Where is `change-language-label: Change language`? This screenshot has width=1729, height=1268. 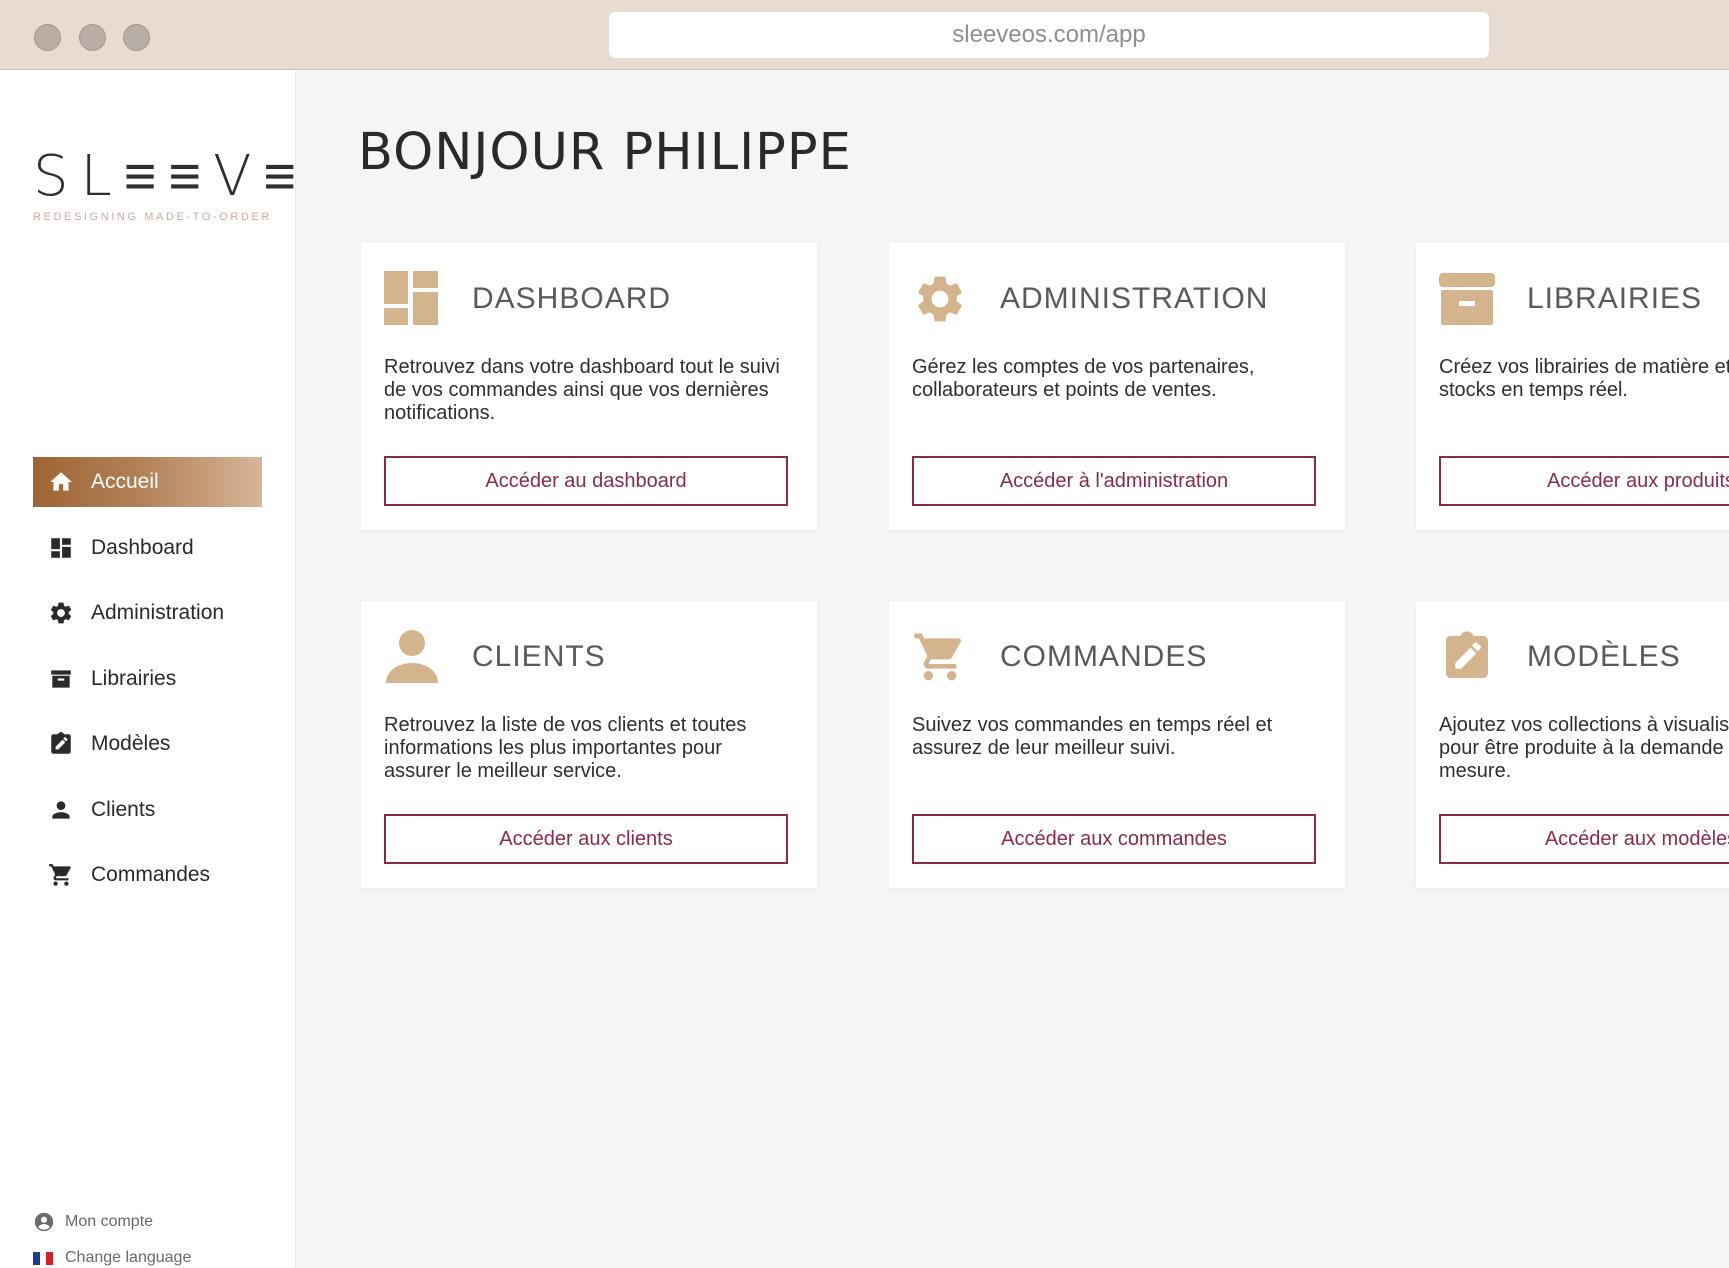 change-language-label: Change language is located at coordinates (128, 1257).